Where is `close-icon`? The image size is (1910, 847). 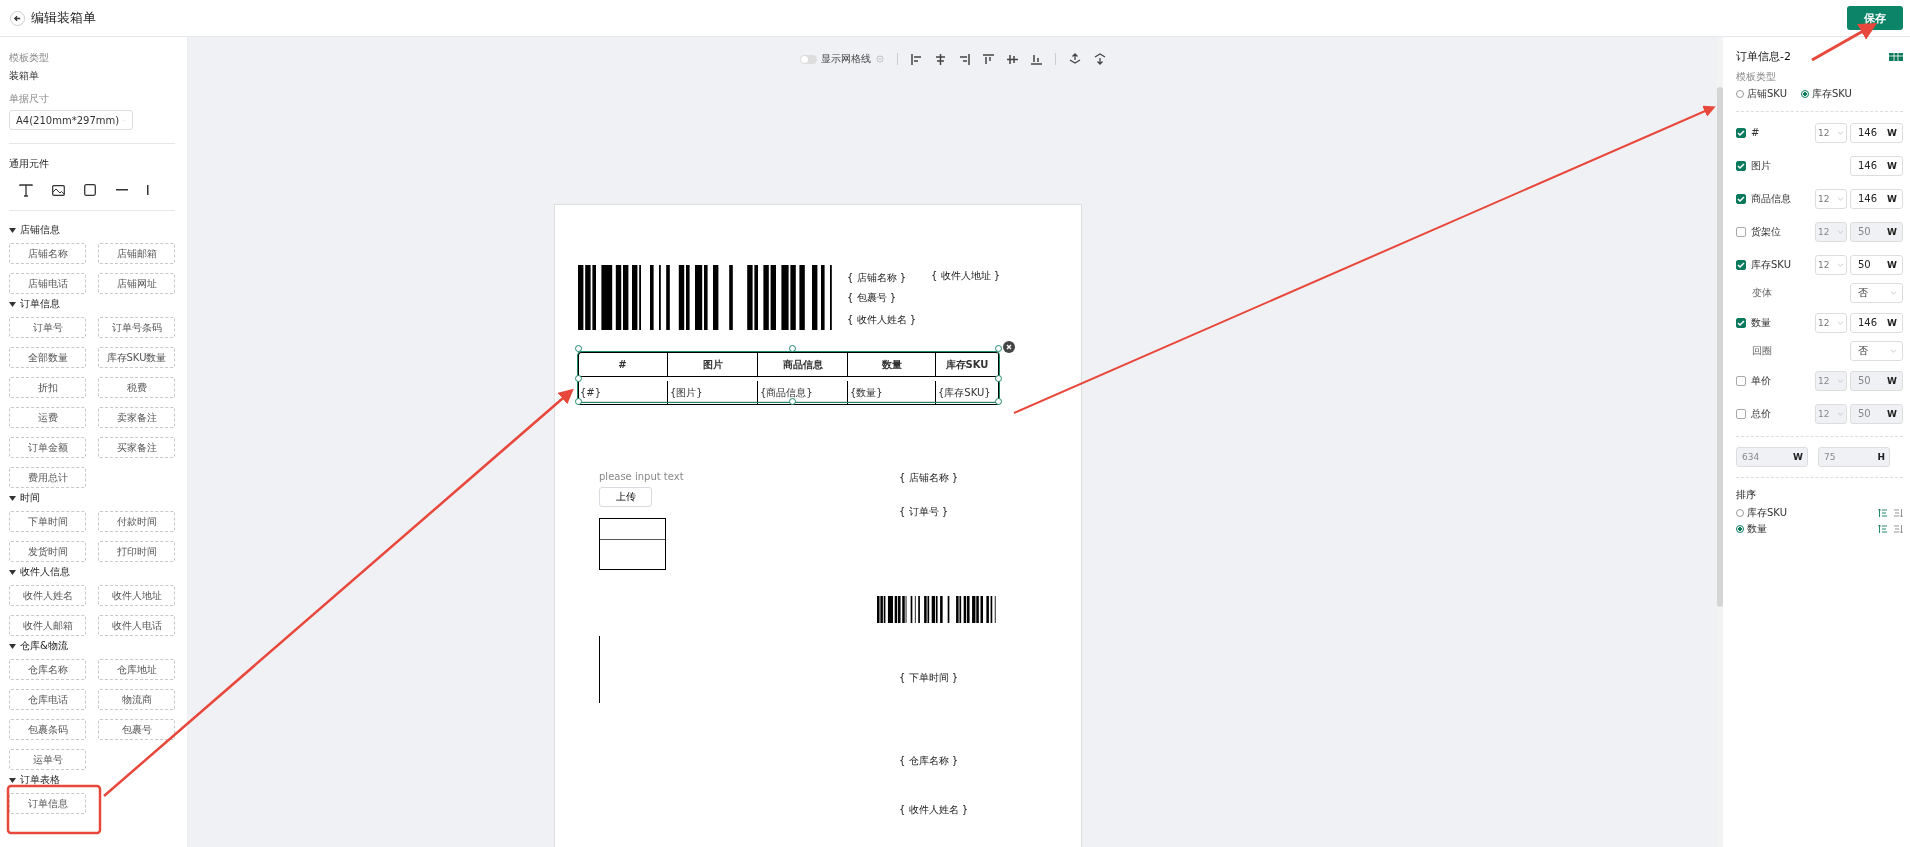
close-icon is located at coordinates (1009, 347).